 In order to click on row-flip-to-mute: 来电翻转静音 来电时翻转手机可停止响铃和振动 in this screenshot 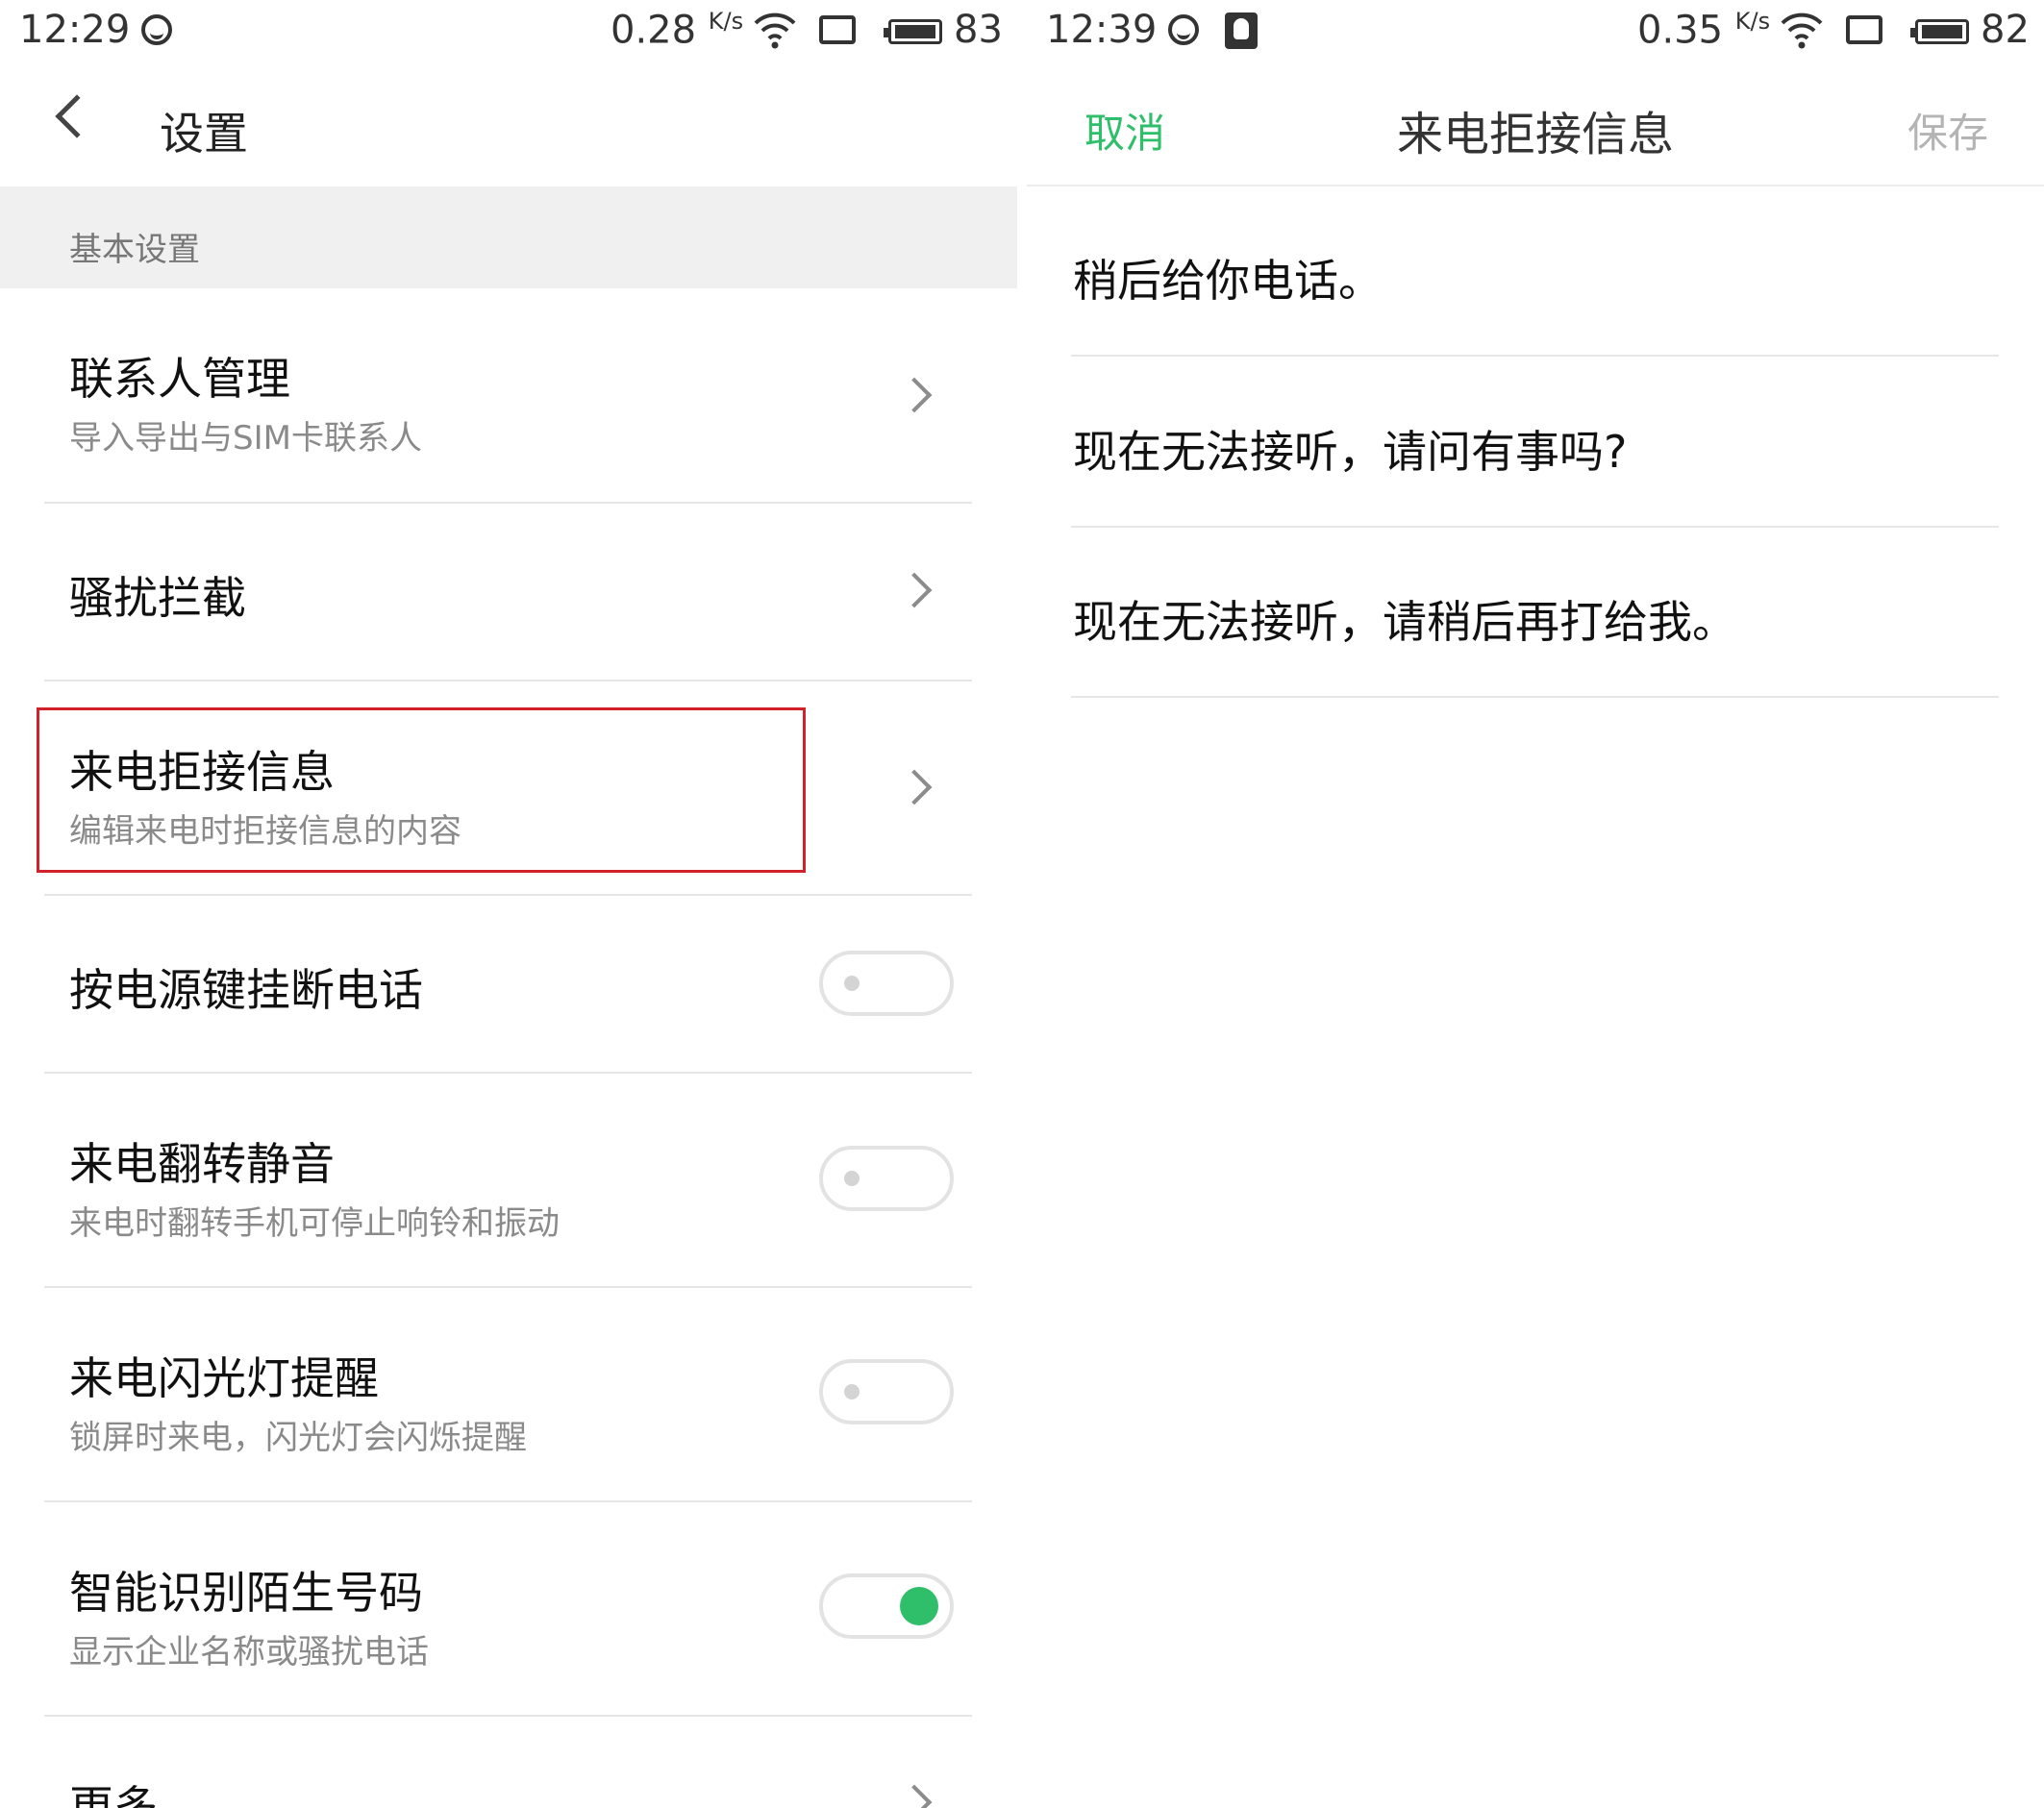, I will do `click(508, 1180)`.